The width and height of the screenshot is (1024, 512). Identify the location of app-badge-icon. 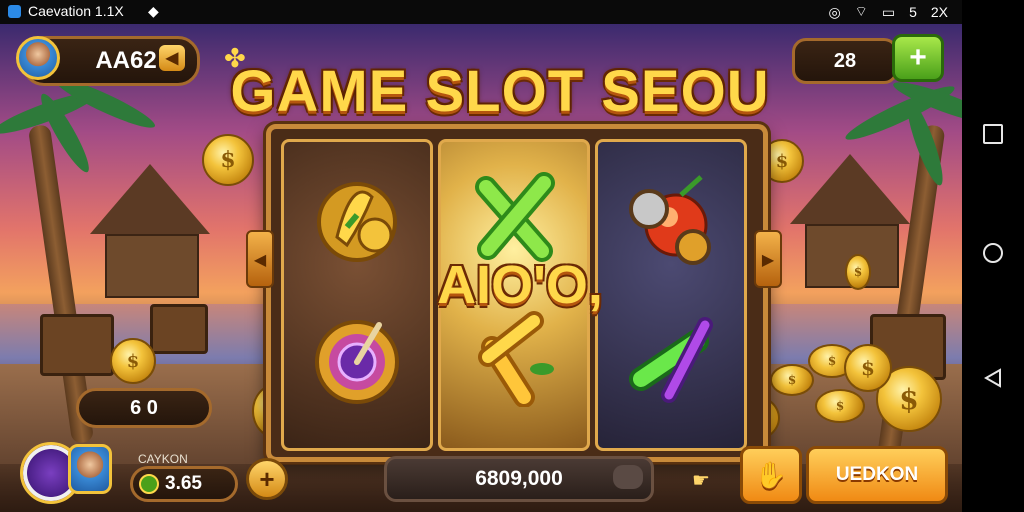
(14, 11).